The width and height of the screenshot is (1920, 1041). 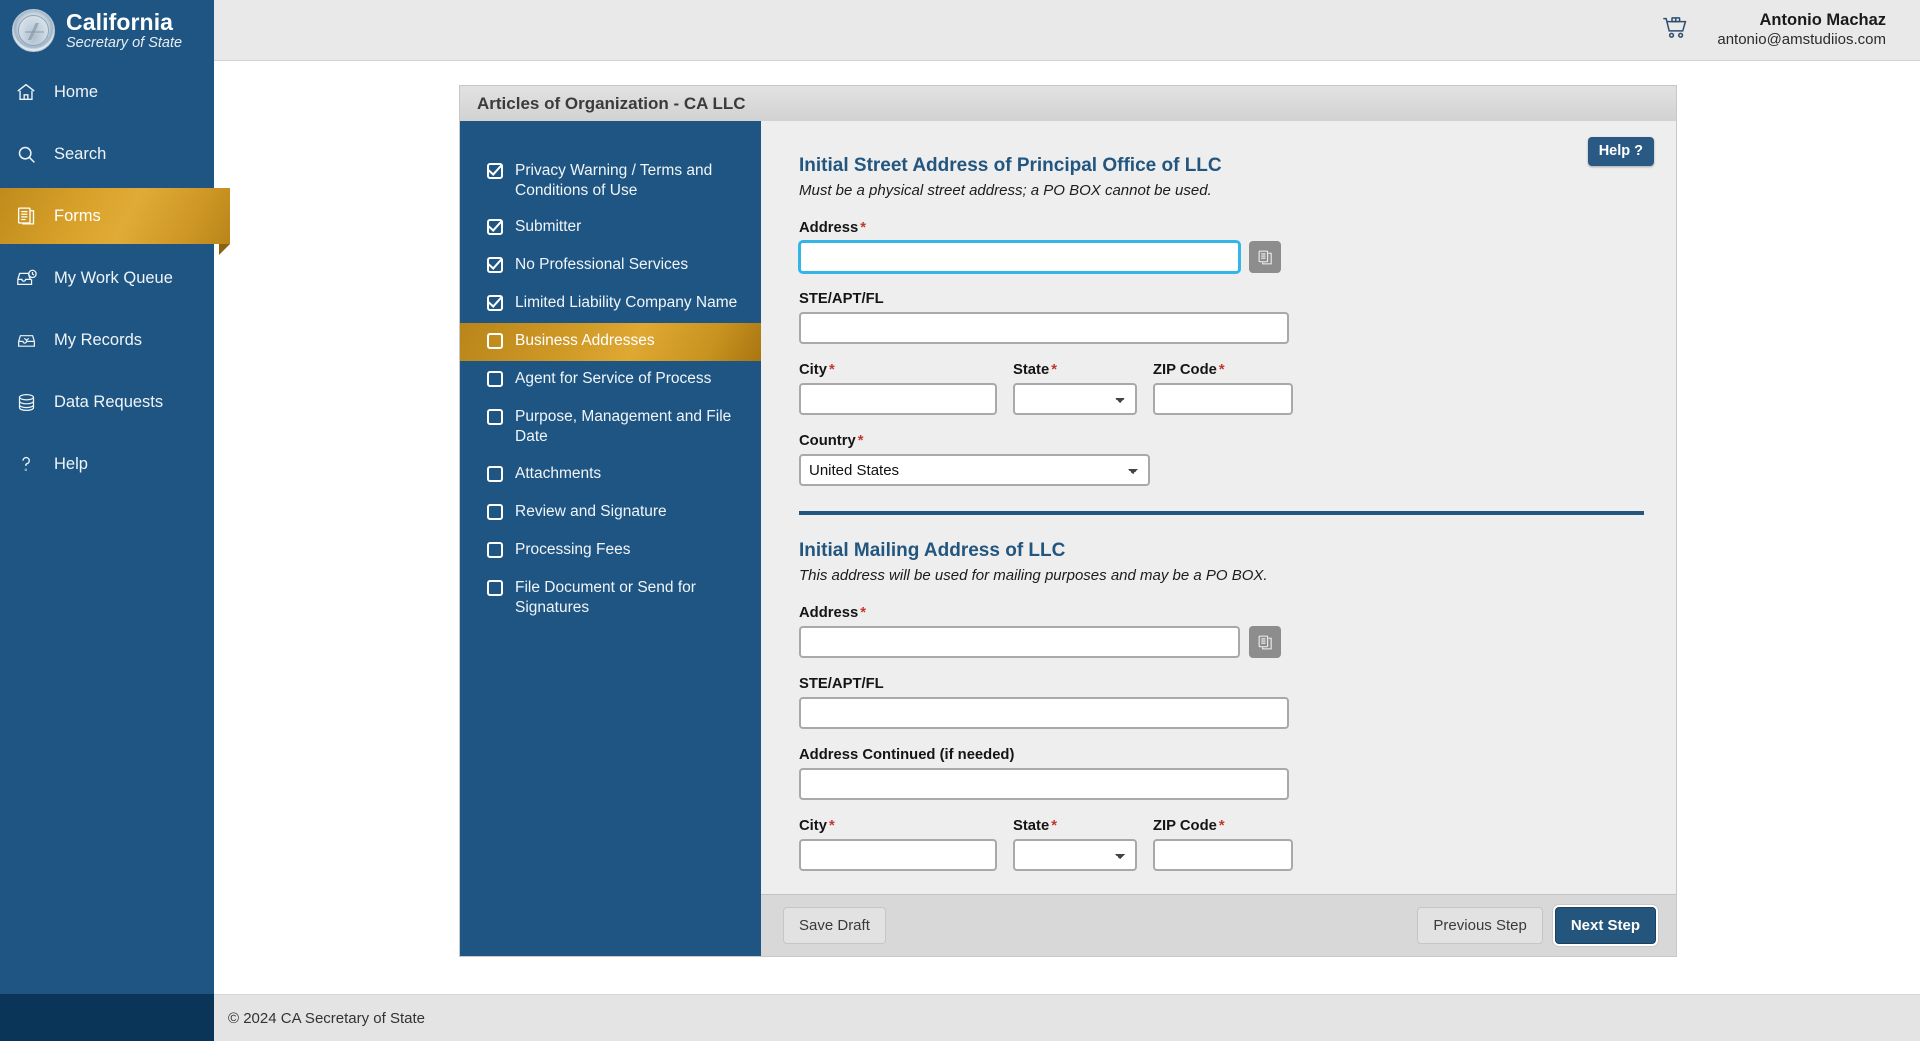 I want to click on zip-code-input, so click(x=1223, y=399).